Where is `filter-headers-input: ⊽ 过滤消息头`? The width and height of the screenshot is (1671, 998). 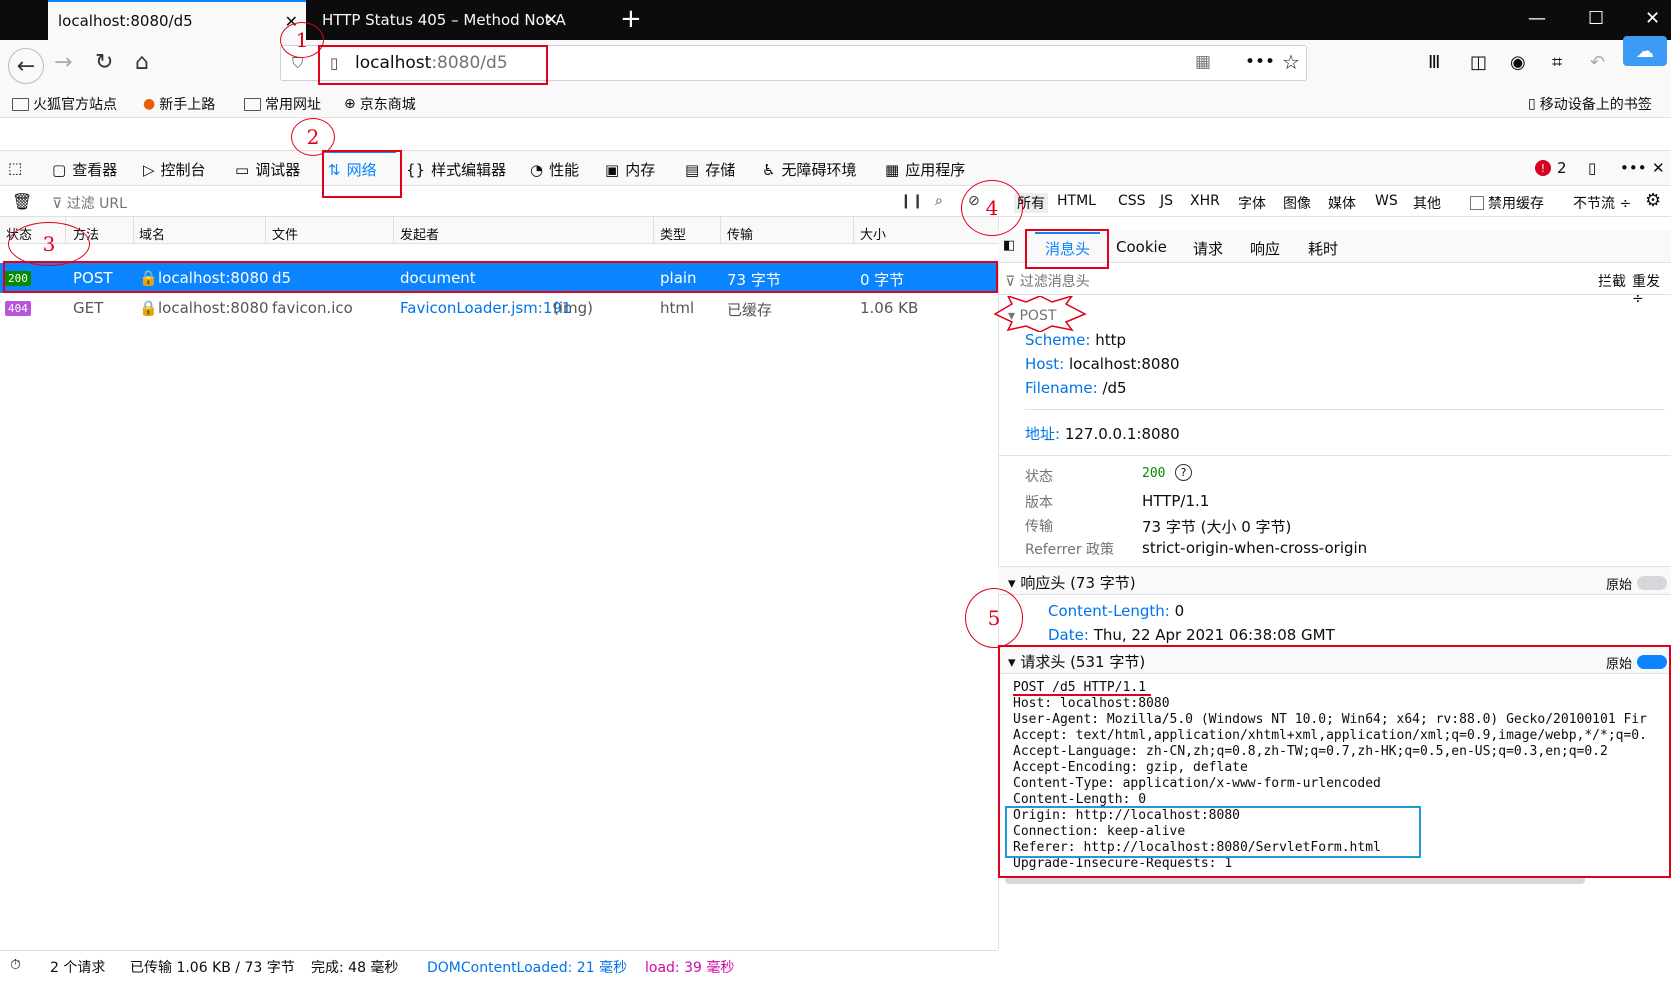
filter-headers-input: ⊽ 过滤消息头 is located at coordinates (1047, 281).